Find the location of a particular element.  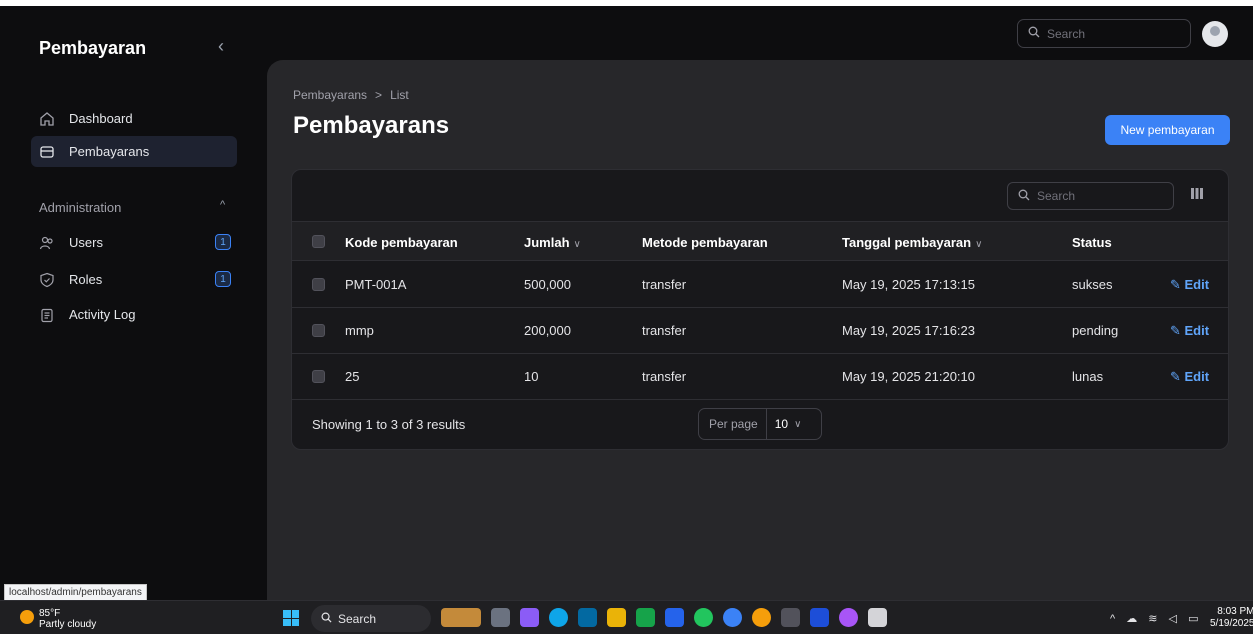

cell-kode: PMT-001A is located at coordinates (376, 284).